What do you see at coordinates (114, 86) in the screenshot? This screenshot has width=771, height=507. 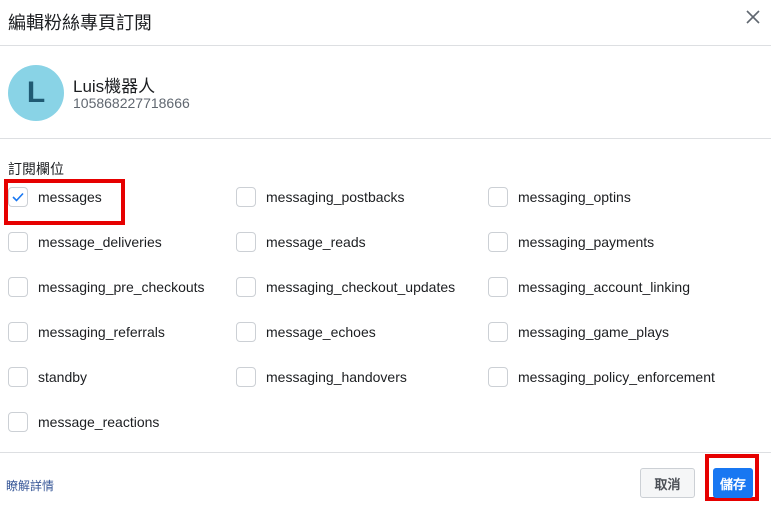 I see `page-name: Luis機器人` at bounding box center [114, 86].